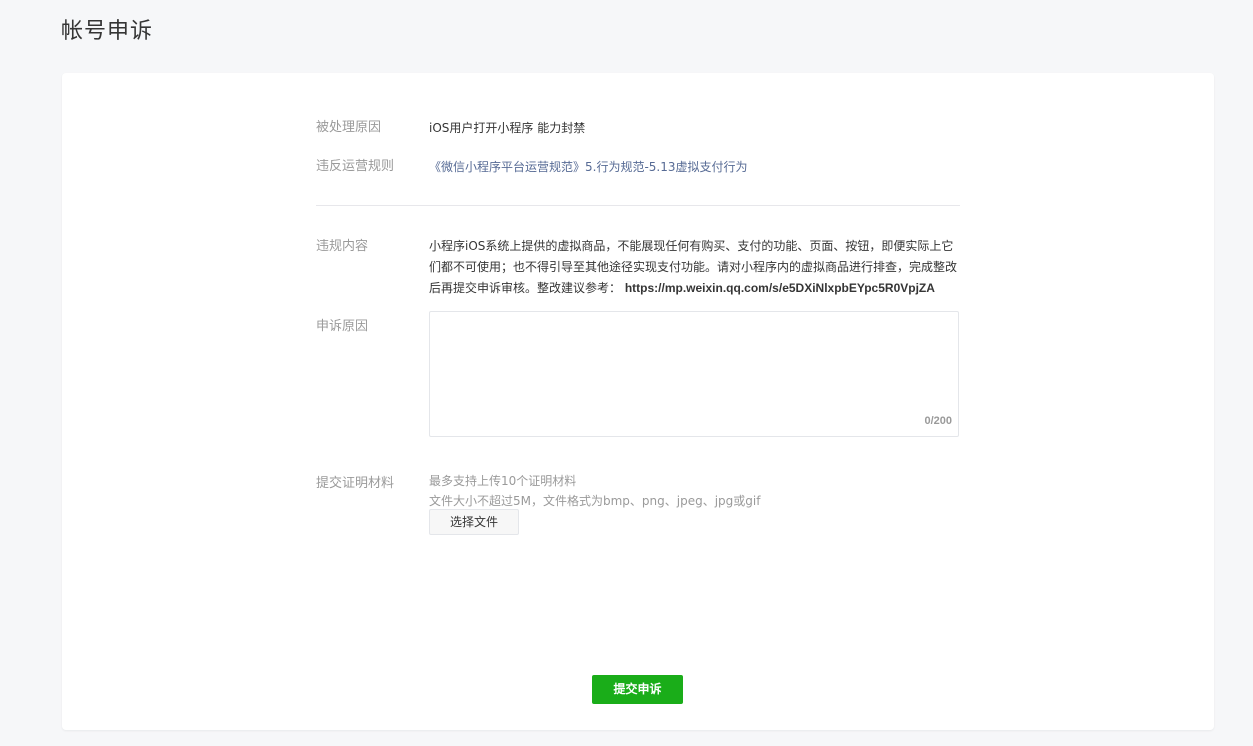 The image size is (1253, 746). I want to click on violation-label: 违规内容, so click(342, 246).